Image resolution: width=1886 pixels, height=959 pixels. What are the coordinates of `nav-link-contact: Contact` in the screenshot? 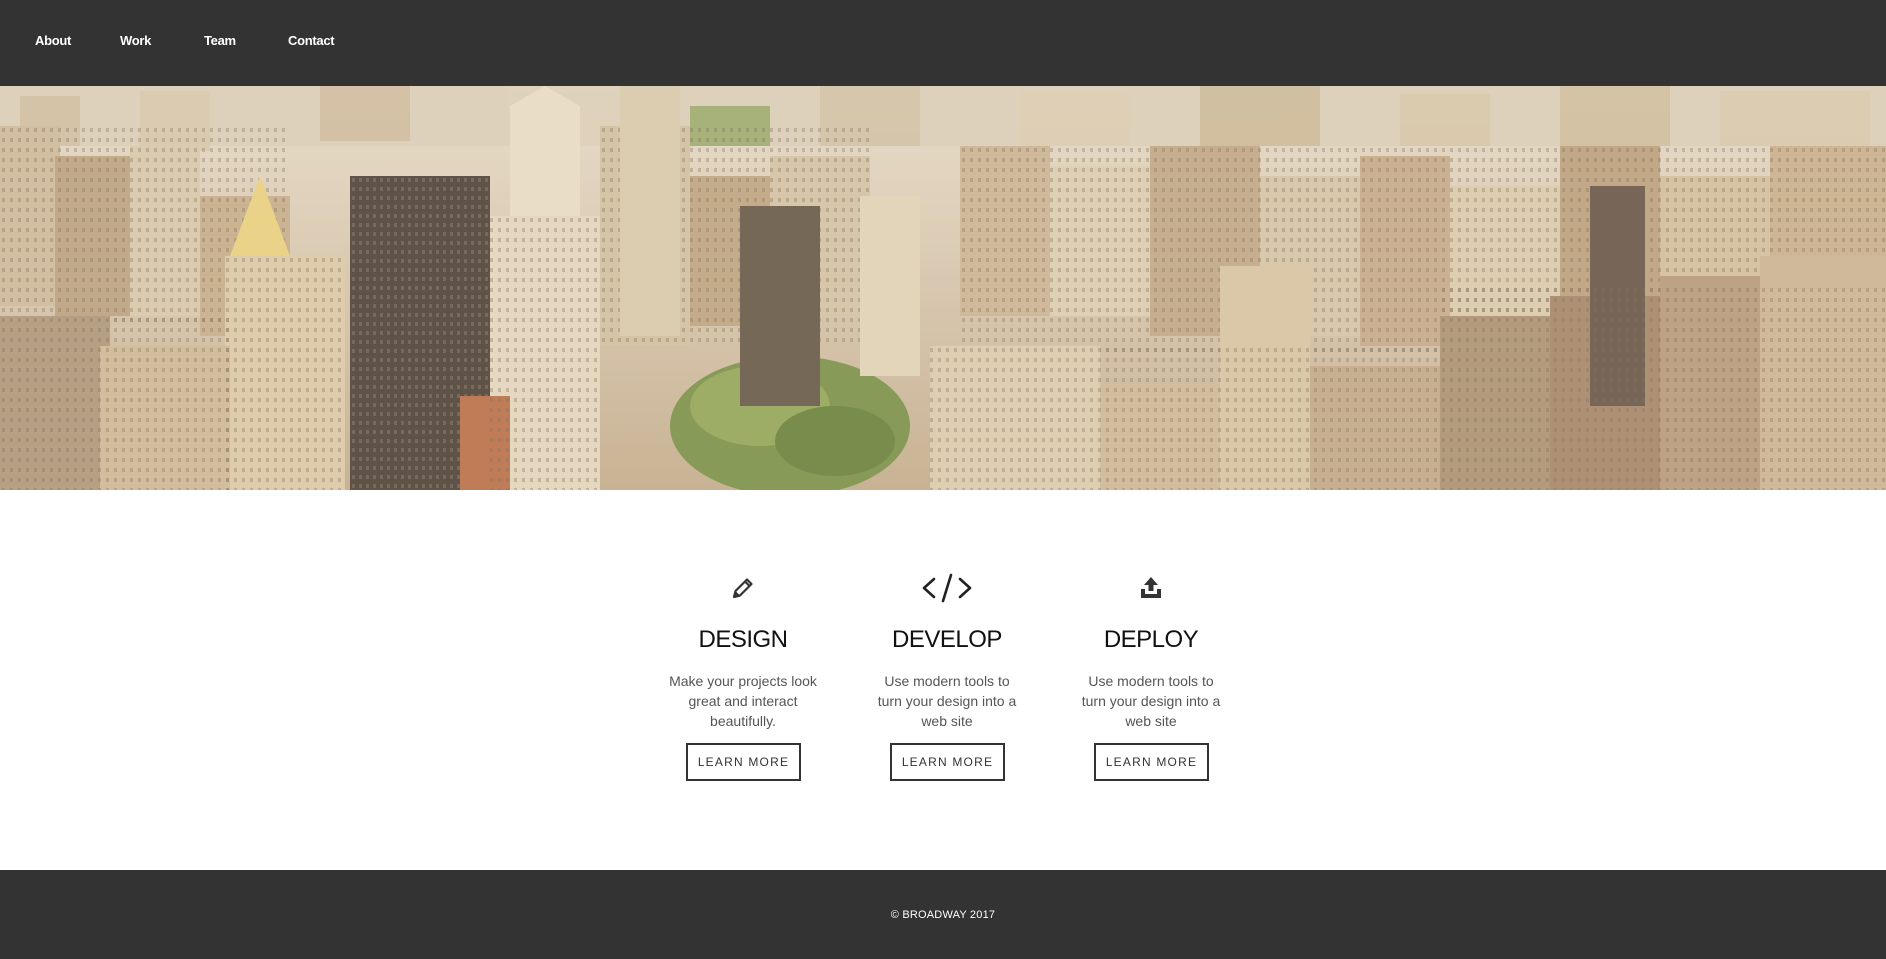 It's located at (311, 40).